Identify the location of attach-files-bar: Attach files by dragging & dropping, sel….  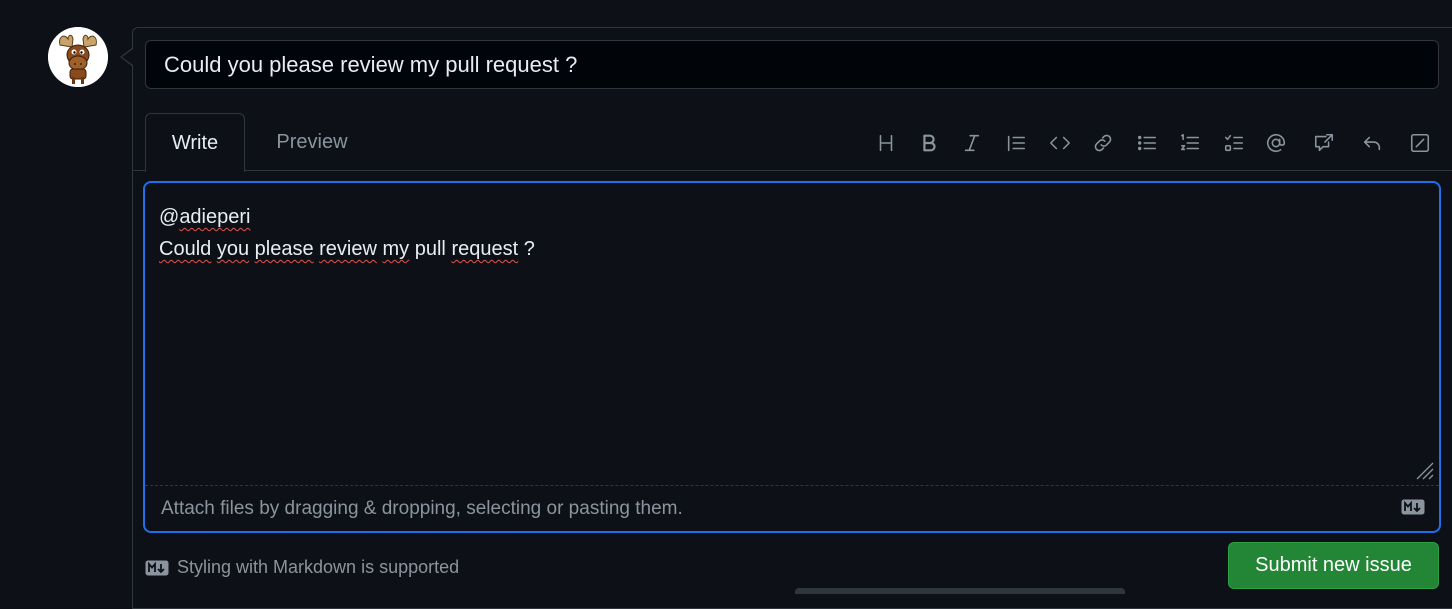
(792, 508).